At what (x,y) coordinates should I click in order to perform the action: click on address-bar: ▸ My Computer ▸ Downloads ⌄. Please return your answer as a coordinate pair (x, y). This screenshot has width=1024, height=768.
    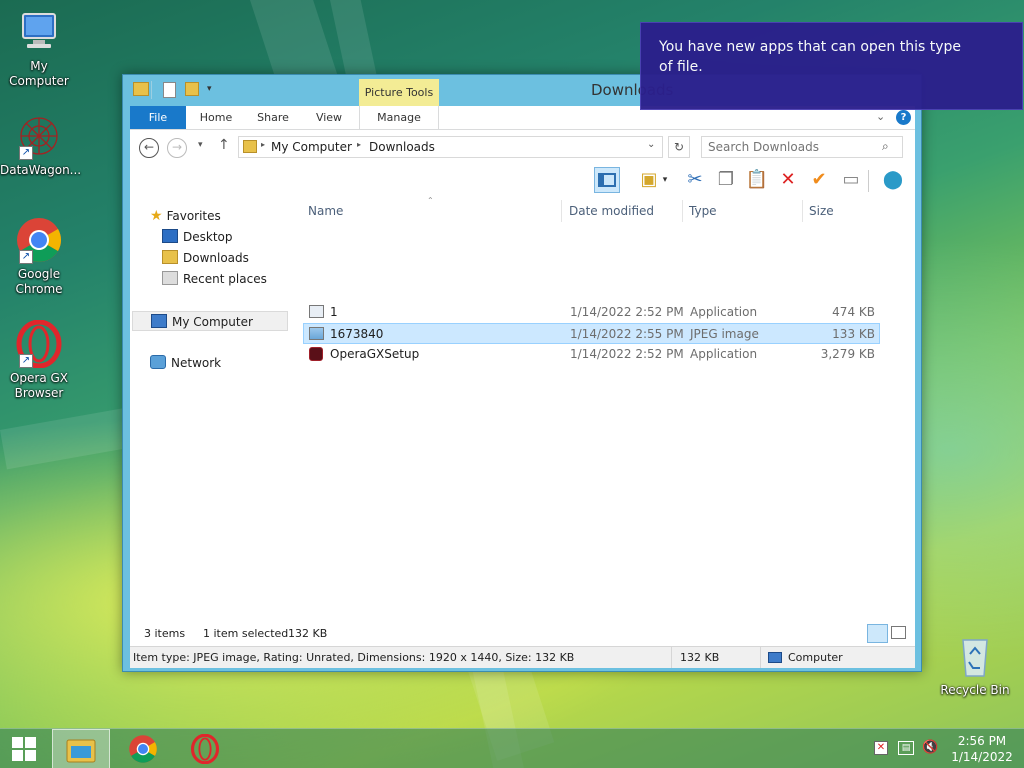
    Looking at the image, I should click on (450, 147).